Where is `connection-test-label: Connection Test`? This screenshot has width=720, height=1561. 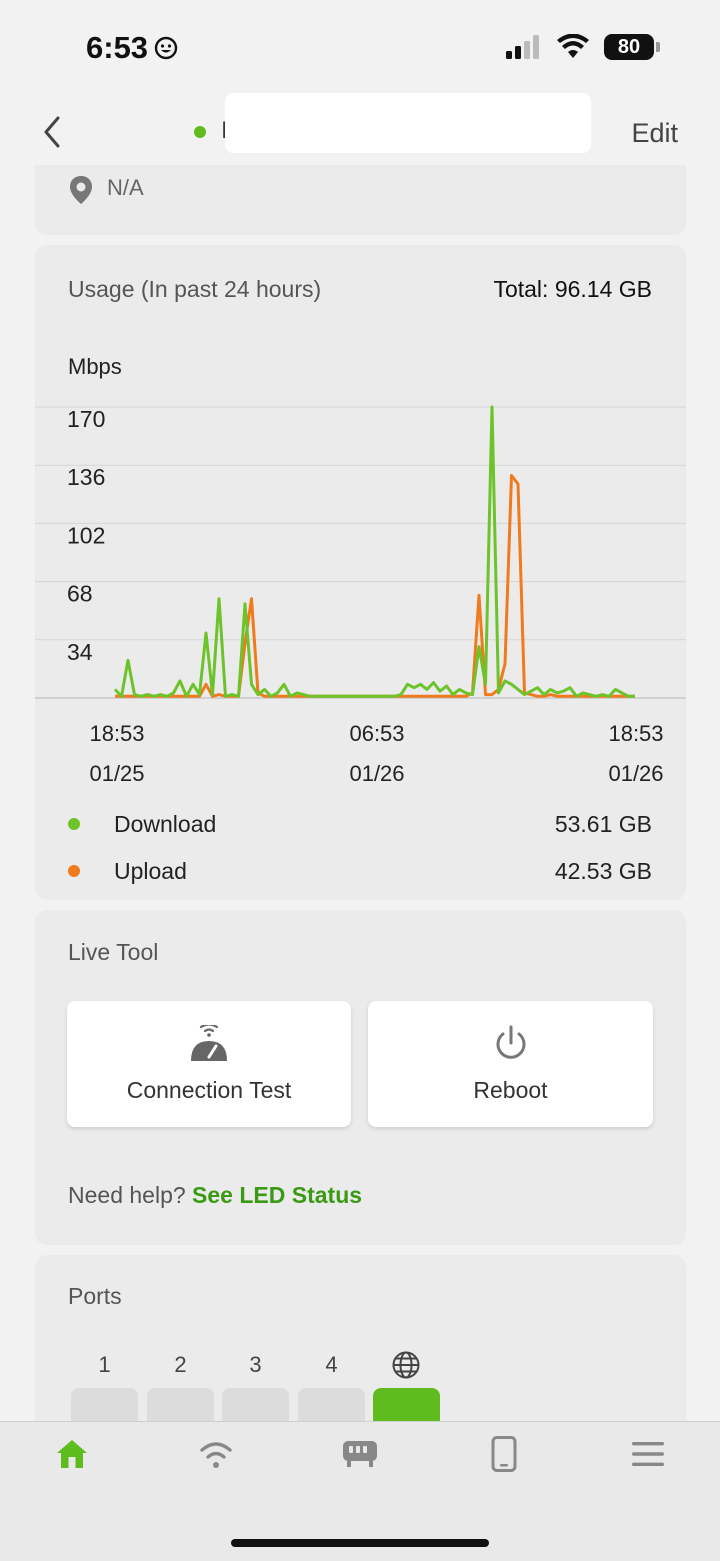
connection-test-label: Connection Test is located at coordinates (209, 1089).